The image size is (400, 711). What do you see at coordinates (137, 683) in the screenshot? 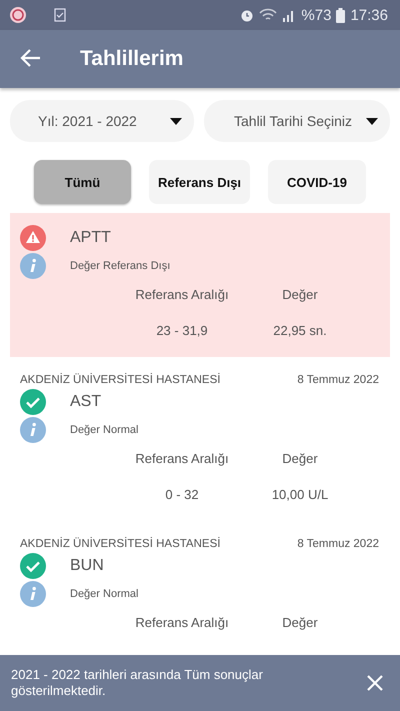
I see `snackbar-message: 2021 - 2022 tarihleri arasında Tüm sonuçlar gösterilmektedir.` at bounding box center [137, 683].